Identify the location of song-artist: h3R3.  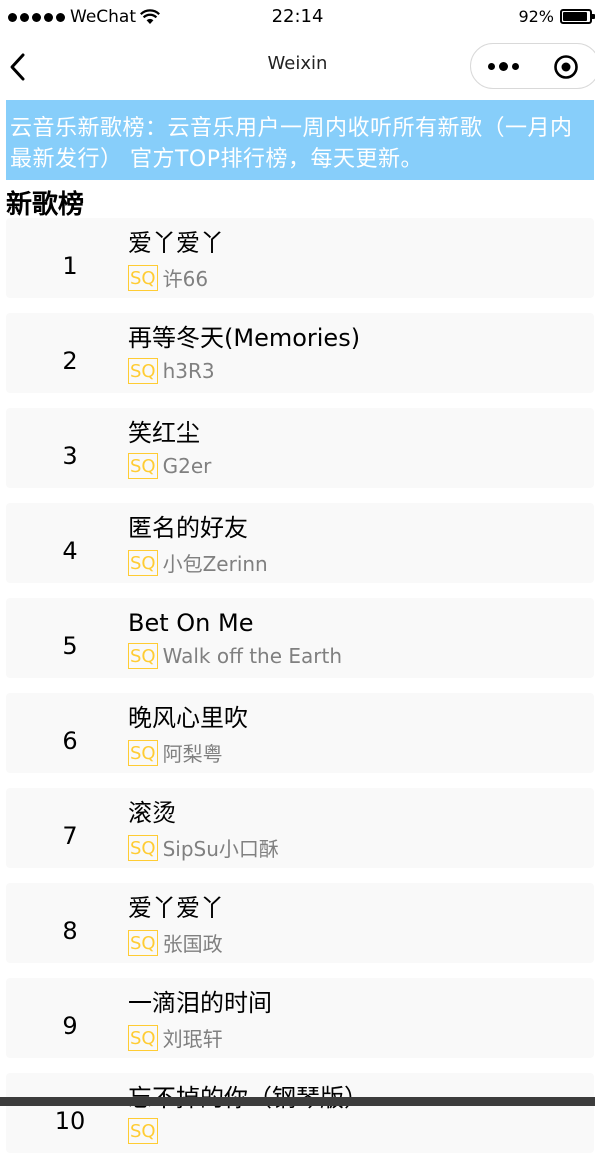
(188, 371).